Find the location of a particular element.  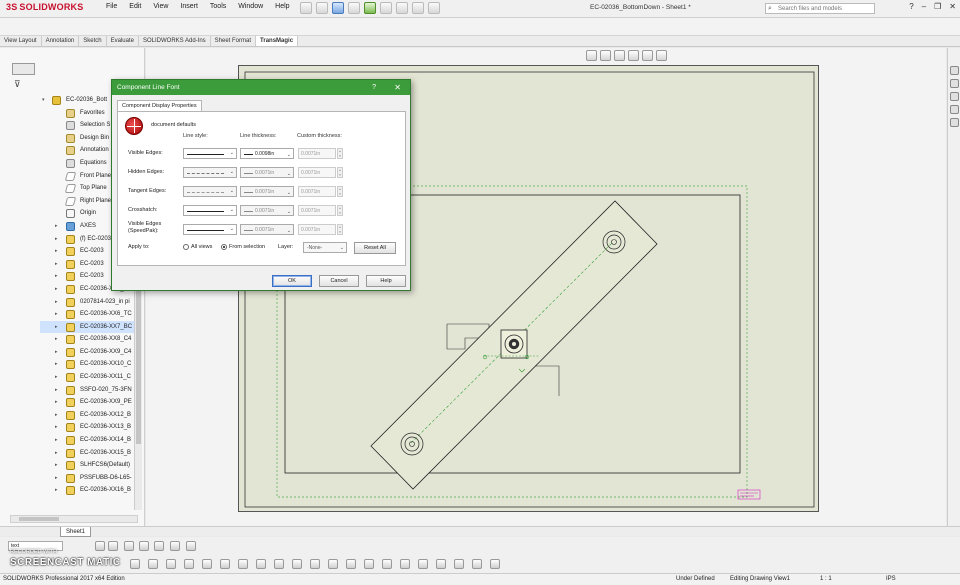

menu-edit: Edit is located at coordinates (135, 6).